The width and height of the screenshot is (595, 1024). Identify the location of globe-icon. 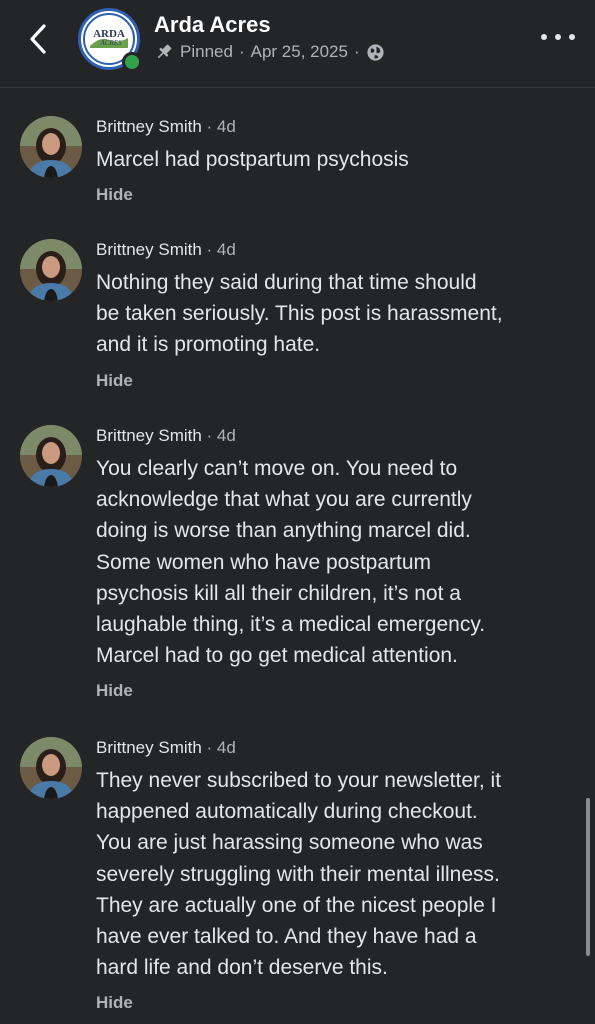
(375, 52).